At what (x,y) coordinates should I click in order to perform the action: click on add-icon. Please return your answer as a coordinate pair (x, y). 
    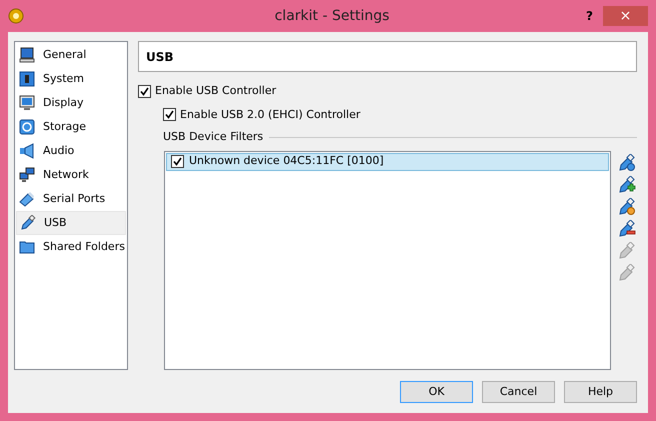
    Looking at the image, I should click on (627, 185).